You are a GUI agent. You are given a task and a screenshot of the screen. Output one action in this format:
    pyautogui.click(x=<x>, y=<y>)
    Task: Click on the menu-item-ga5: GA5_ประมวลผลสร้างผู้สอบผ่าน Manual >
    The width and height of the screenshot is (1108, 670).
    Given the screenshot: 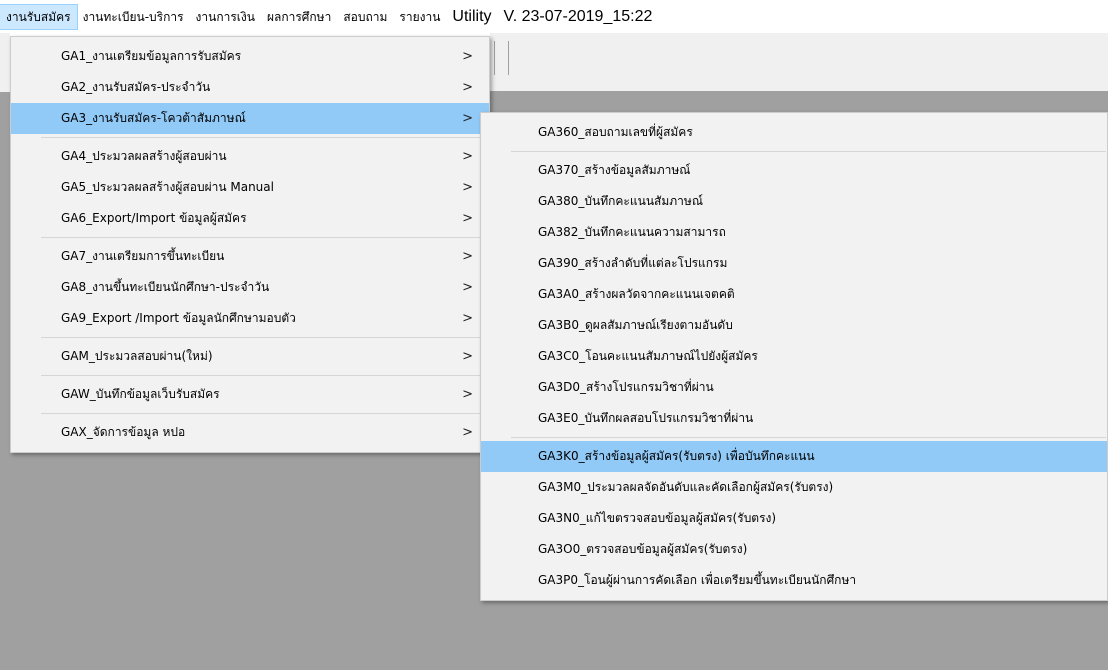 What is the action you would take?
    pyautogui.click(x=250, y=187)
    